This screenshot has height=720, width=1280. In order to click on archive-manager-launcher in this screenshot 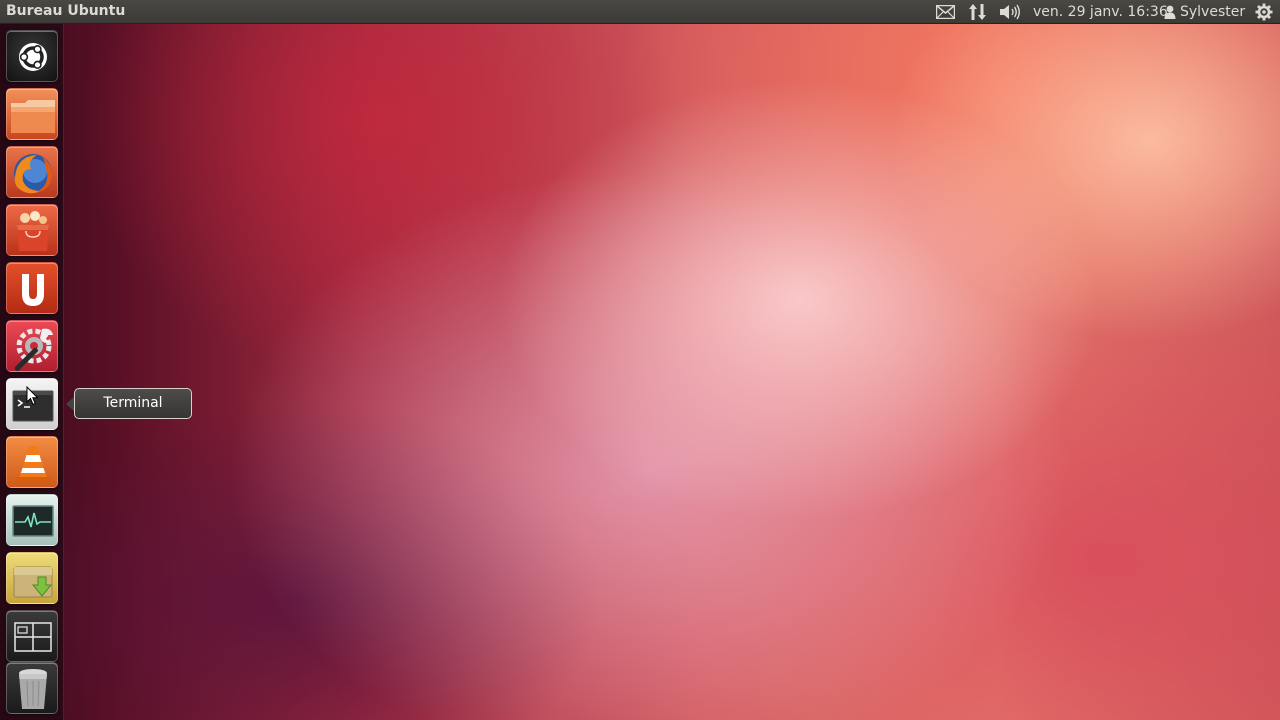, I will do `click(32, 578)`.